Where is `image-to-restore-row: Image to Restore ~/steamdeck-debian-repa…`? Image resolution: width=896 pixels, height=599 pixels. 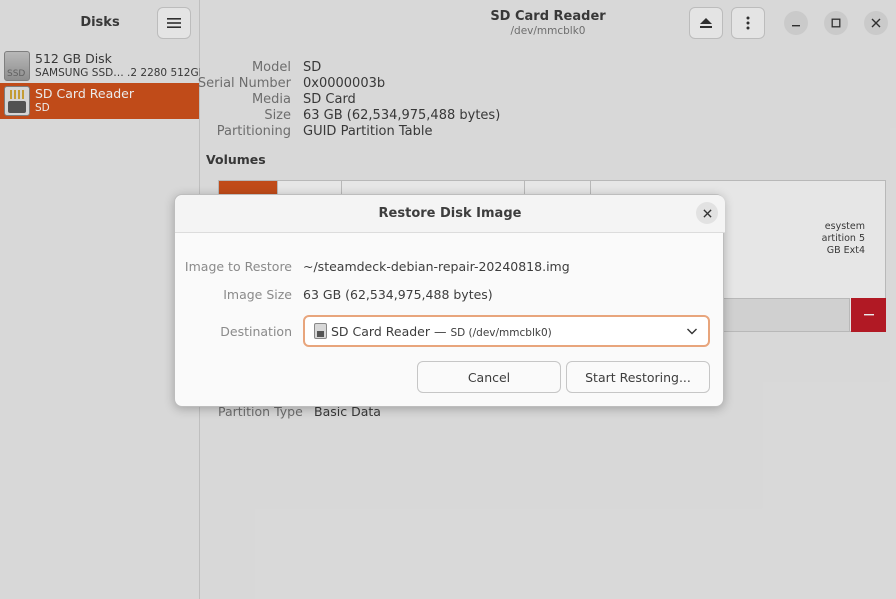 image-to-restore-row: Image to Restore ~/steamdeck-debian-repa… is located at coordinates (450, 267).